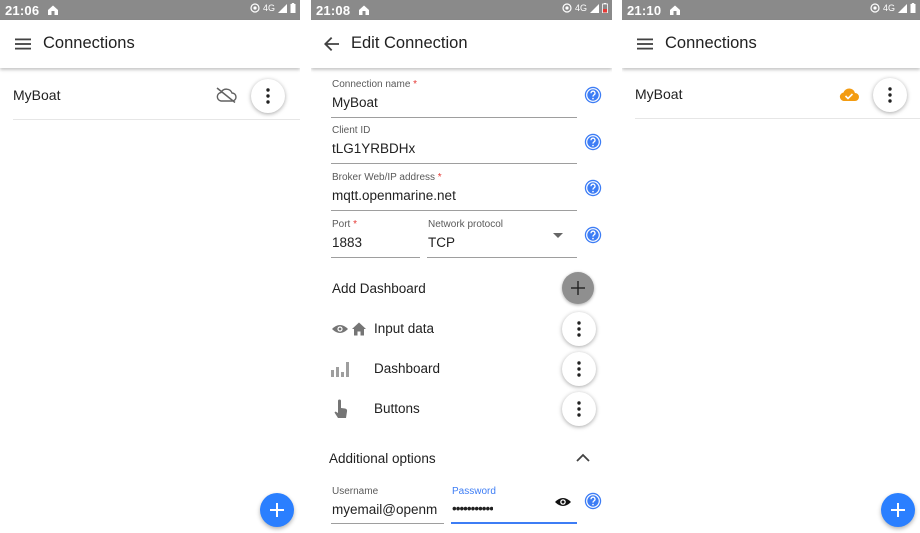 This screenshot has height=533, width=920. What do you see at coordinates (502, 238) in the screenshot?
I see `network-protocol-select: Network protocol TCP` at bounding box center [502, 238].